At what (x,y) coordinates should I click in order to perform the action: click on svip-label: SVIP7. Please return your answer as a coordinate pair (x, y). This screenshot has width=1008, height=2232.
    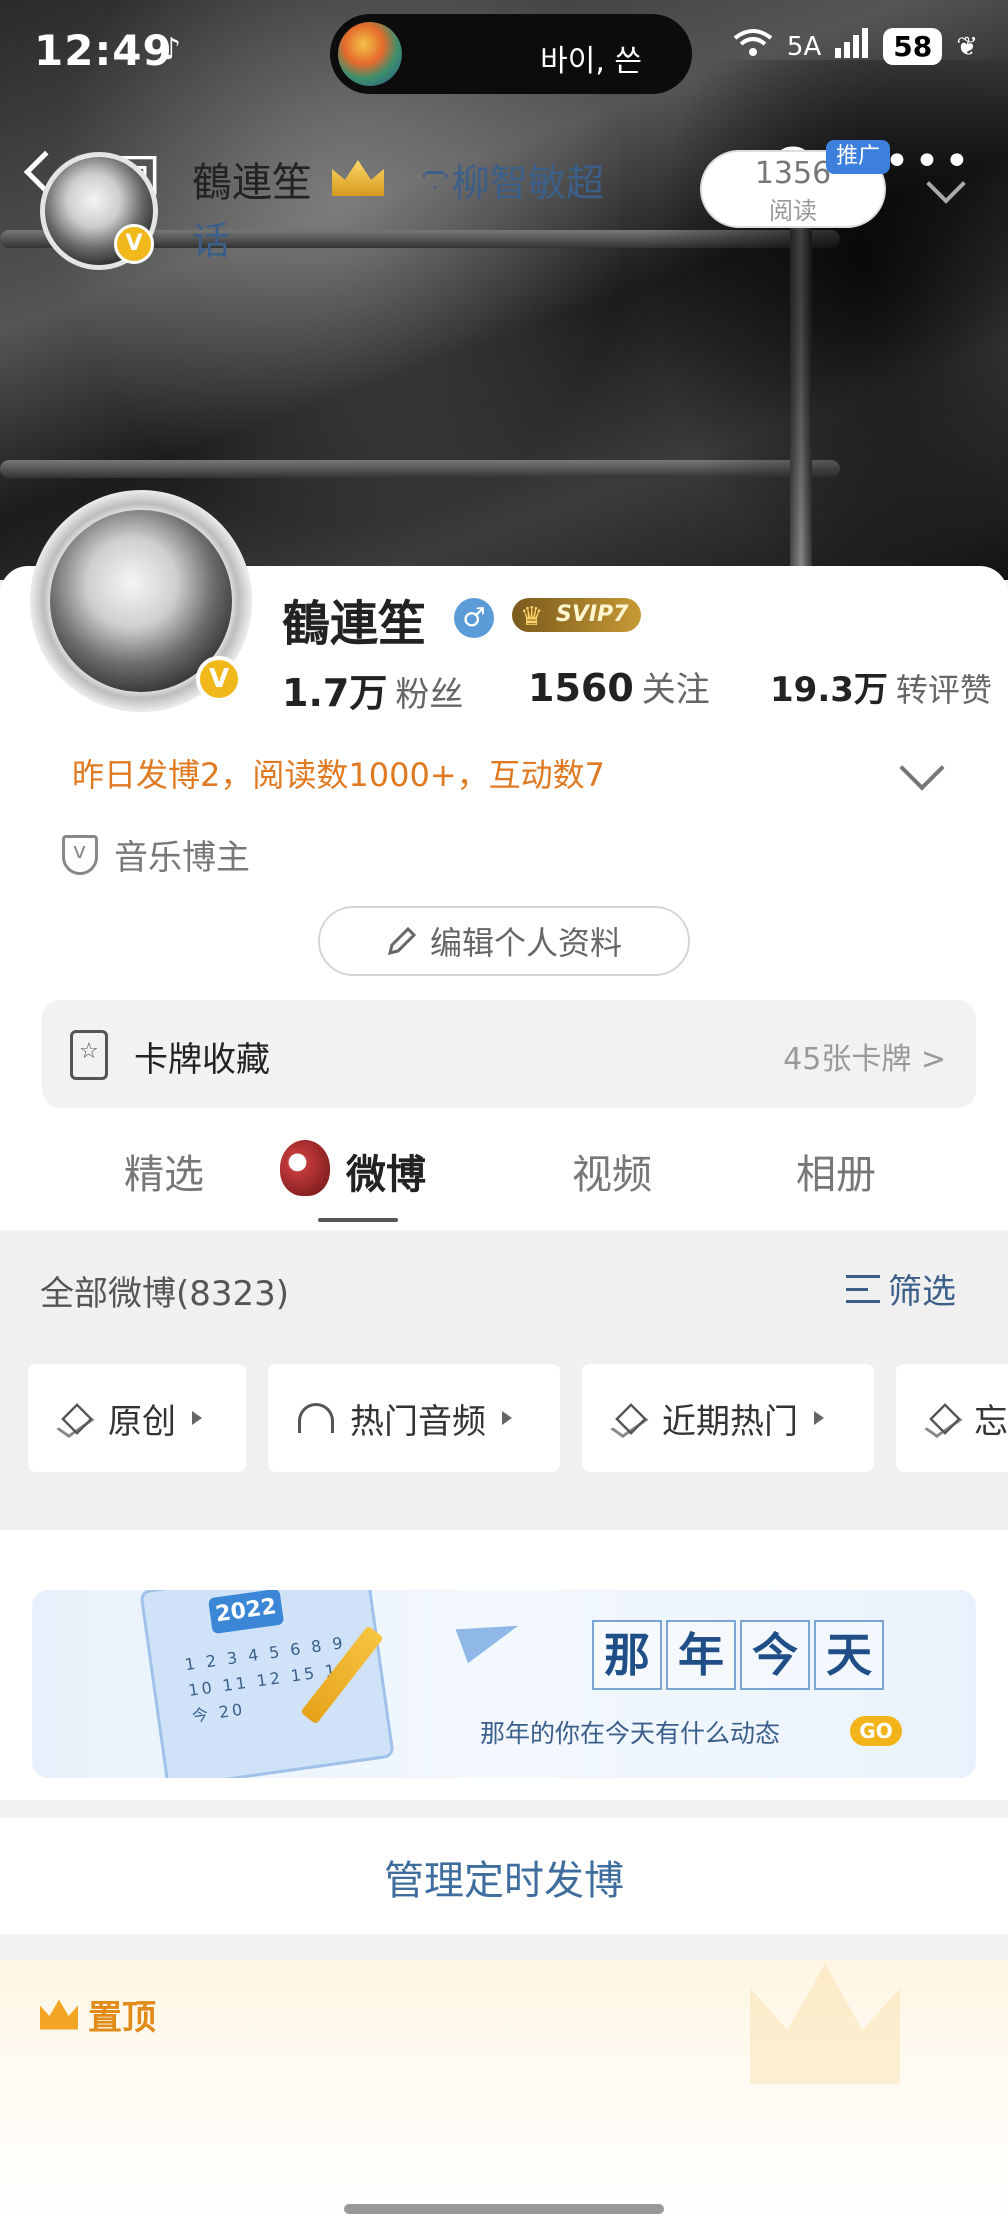
    Looking at the image, I should click on (592, 614).